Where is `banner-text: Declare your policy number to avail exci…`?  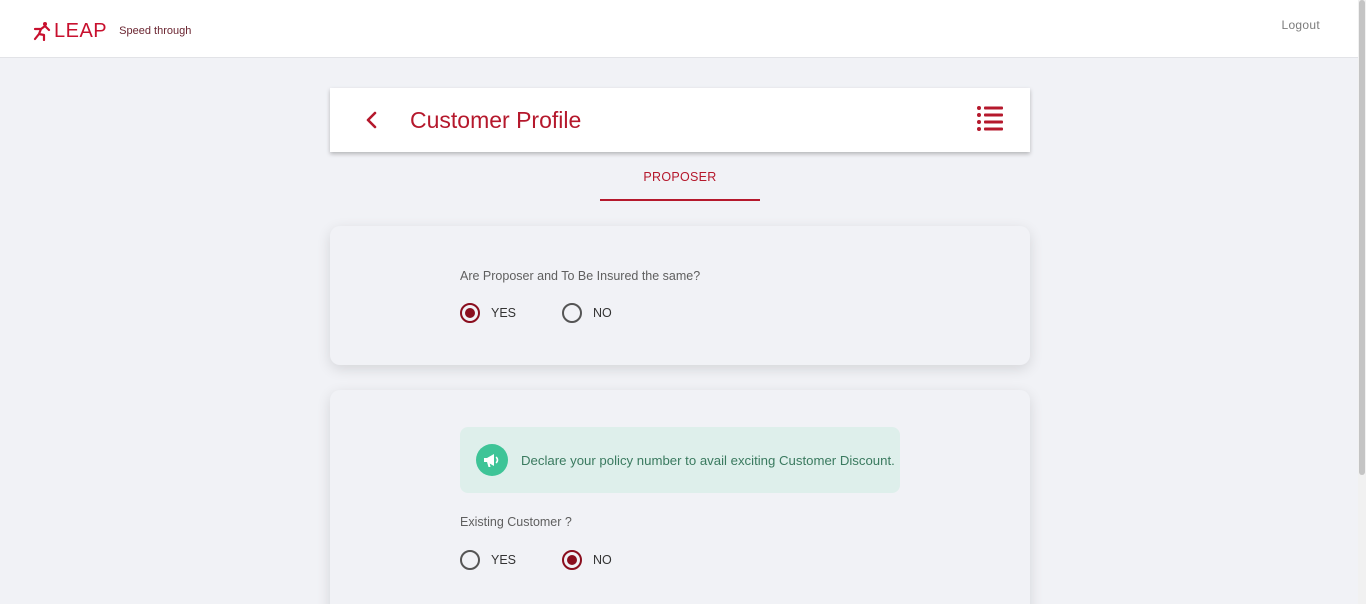
banner-text: Declare your policy number to avail exci… is located at coordinates (708, 460).